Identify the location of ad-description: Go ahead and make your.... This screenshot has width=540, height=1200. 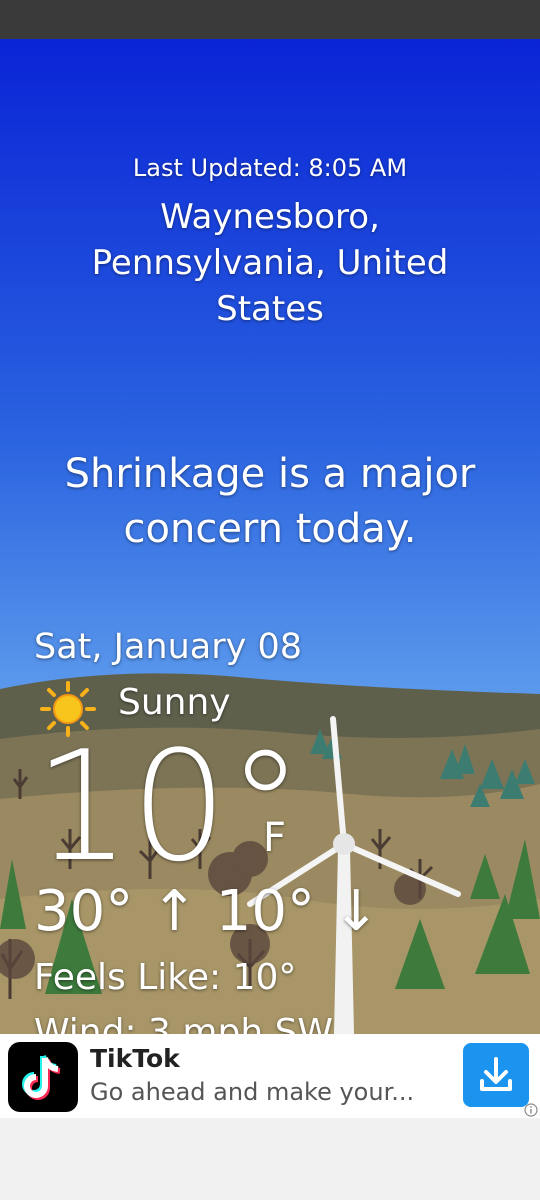
(252, 1092).